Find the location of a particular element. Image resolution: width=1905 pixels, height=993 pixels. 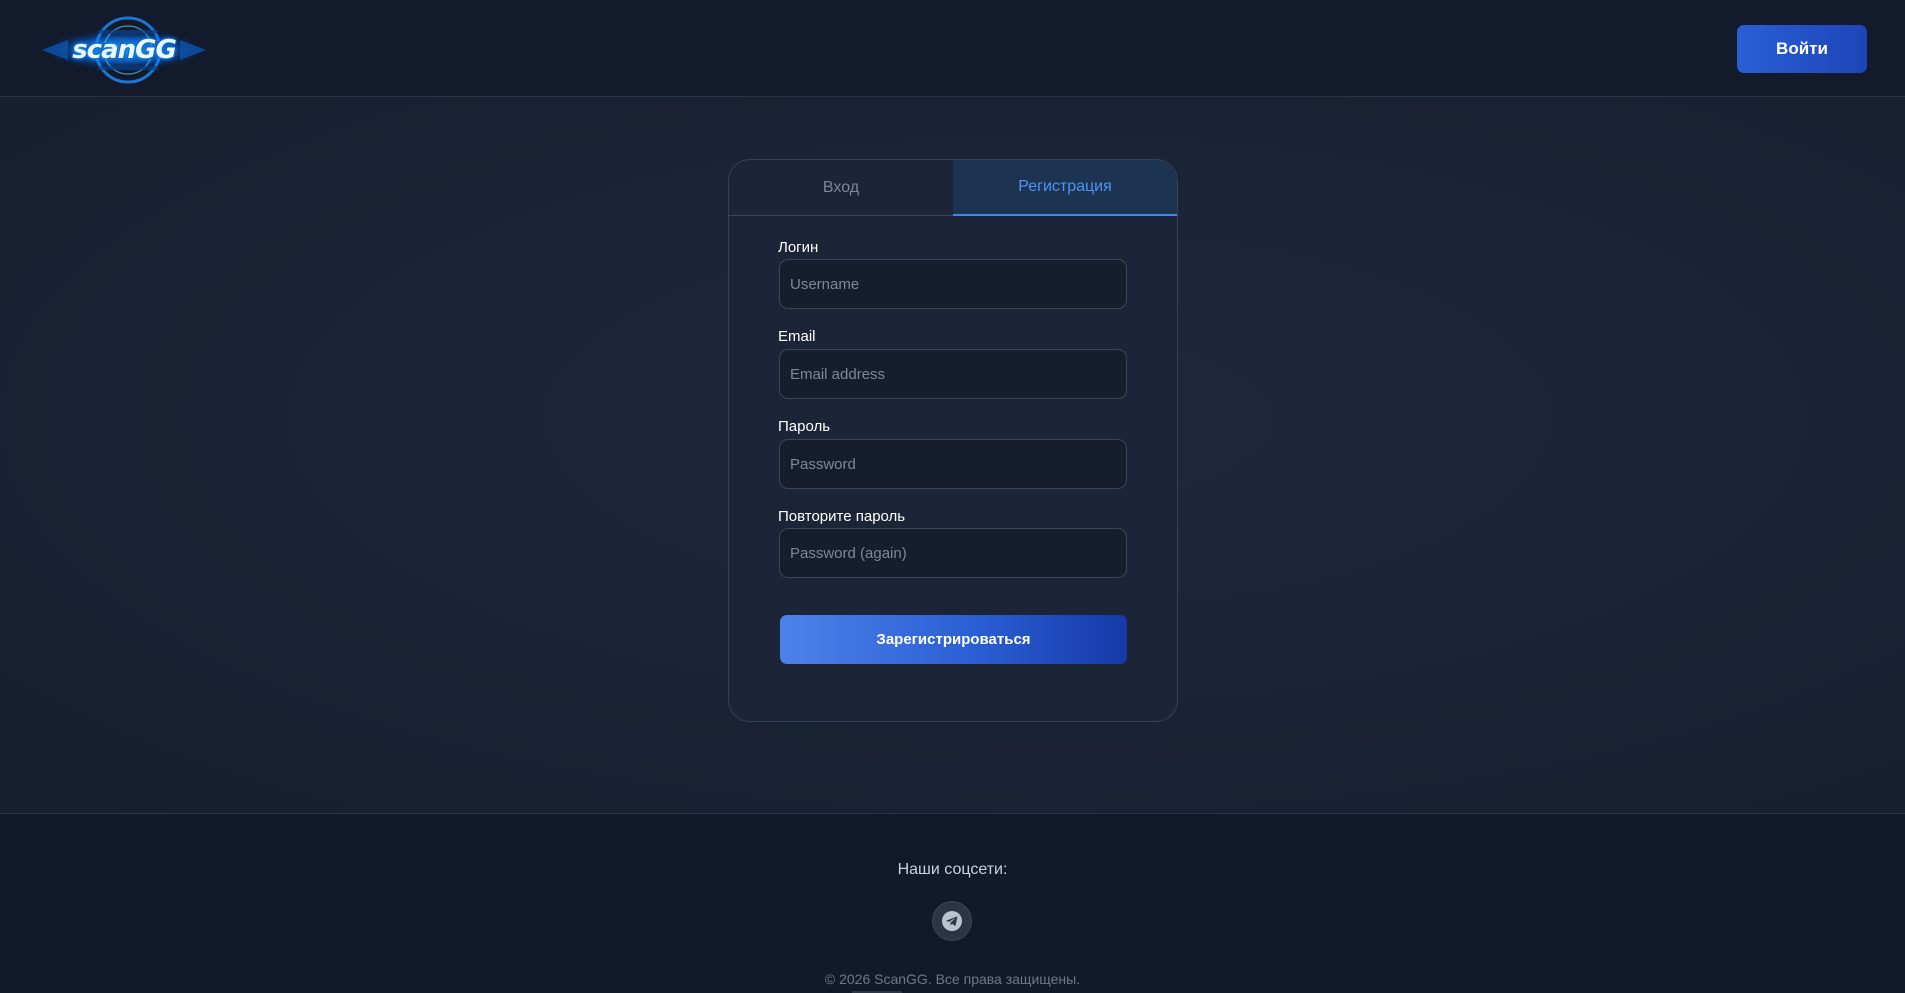

password-label: Пароль is located at coordinates (804, 426).